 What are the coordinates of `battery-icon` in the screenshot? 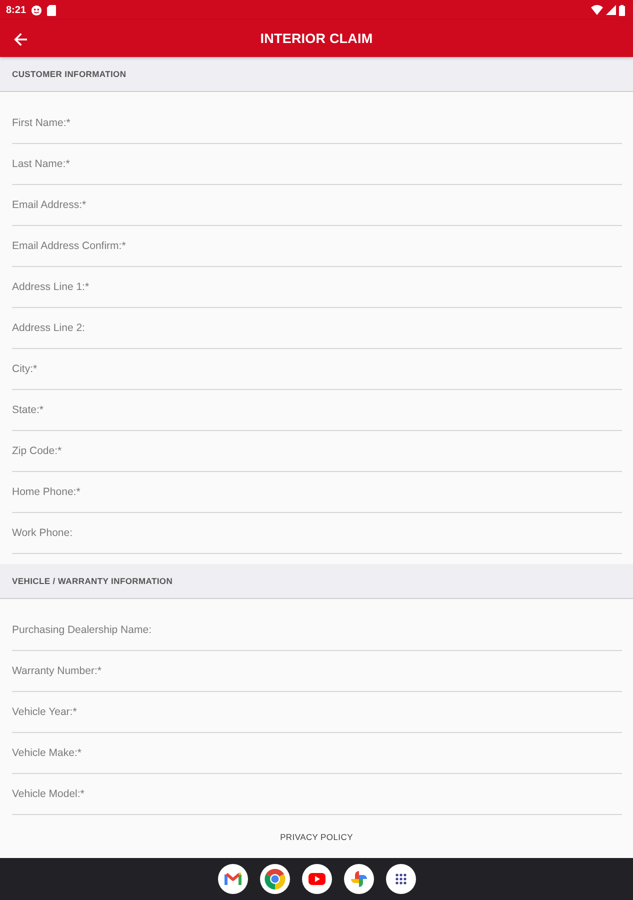 It's located at (622, 10).